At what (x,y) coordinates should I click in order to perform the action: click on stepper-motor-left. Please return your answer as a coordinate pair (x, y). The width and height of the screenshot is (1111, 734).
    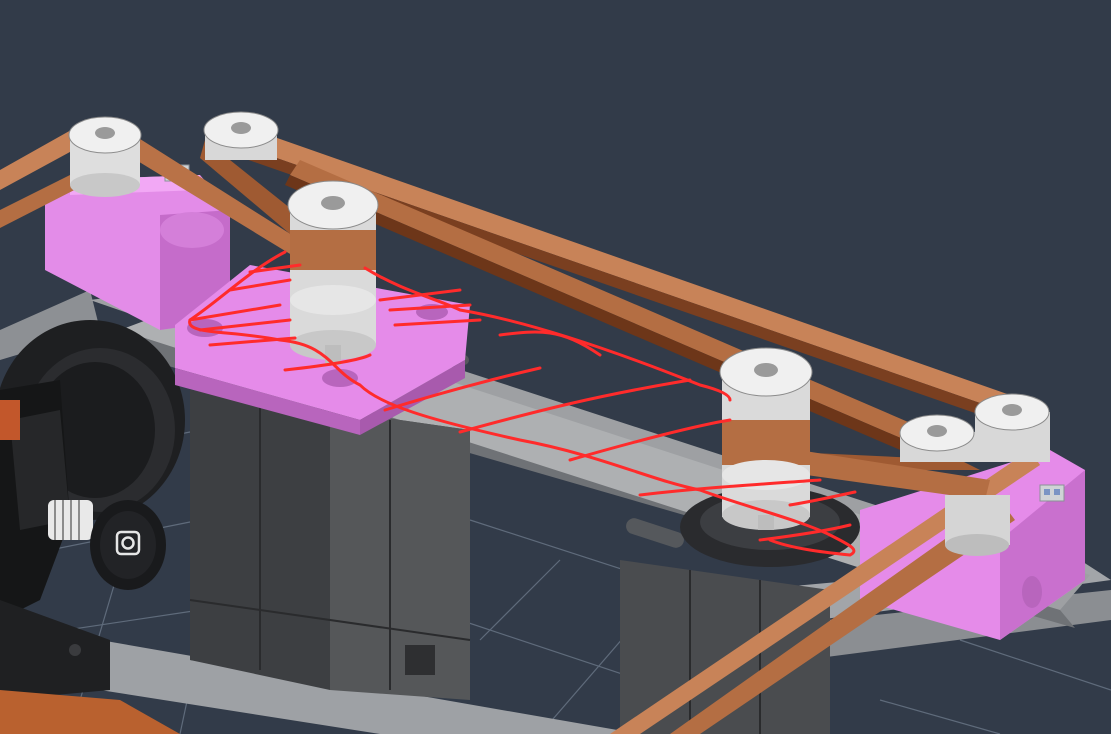
    Looking at the image, I should click on (330, 545).